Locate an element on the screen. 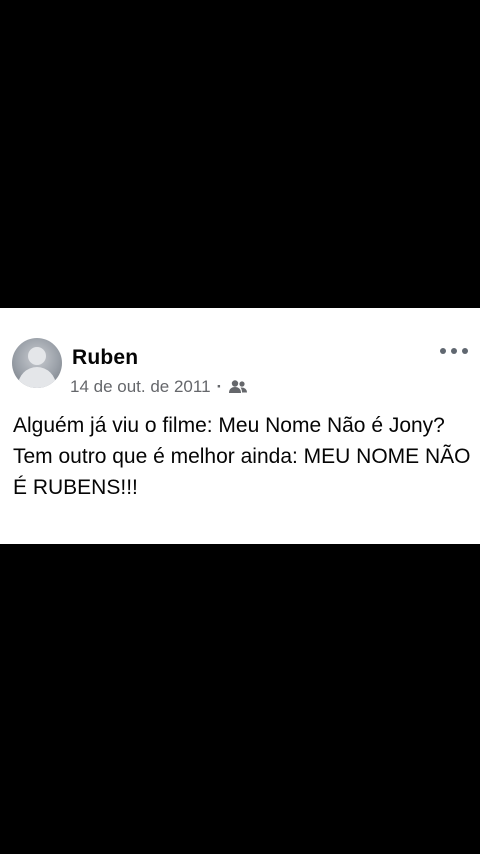  friends-icon is located at coordinates (238, 387).